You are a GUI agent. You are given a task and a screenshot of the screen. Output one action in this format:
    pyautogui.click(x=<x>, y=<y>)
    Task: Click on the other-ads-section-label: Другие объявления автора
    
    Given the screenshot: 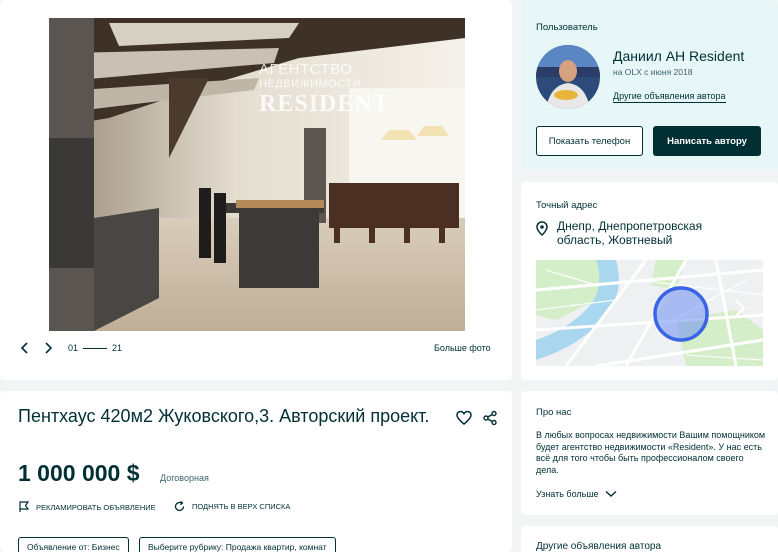 What is the action you would take?
    pyautogui.click(x=599, y=546)
    